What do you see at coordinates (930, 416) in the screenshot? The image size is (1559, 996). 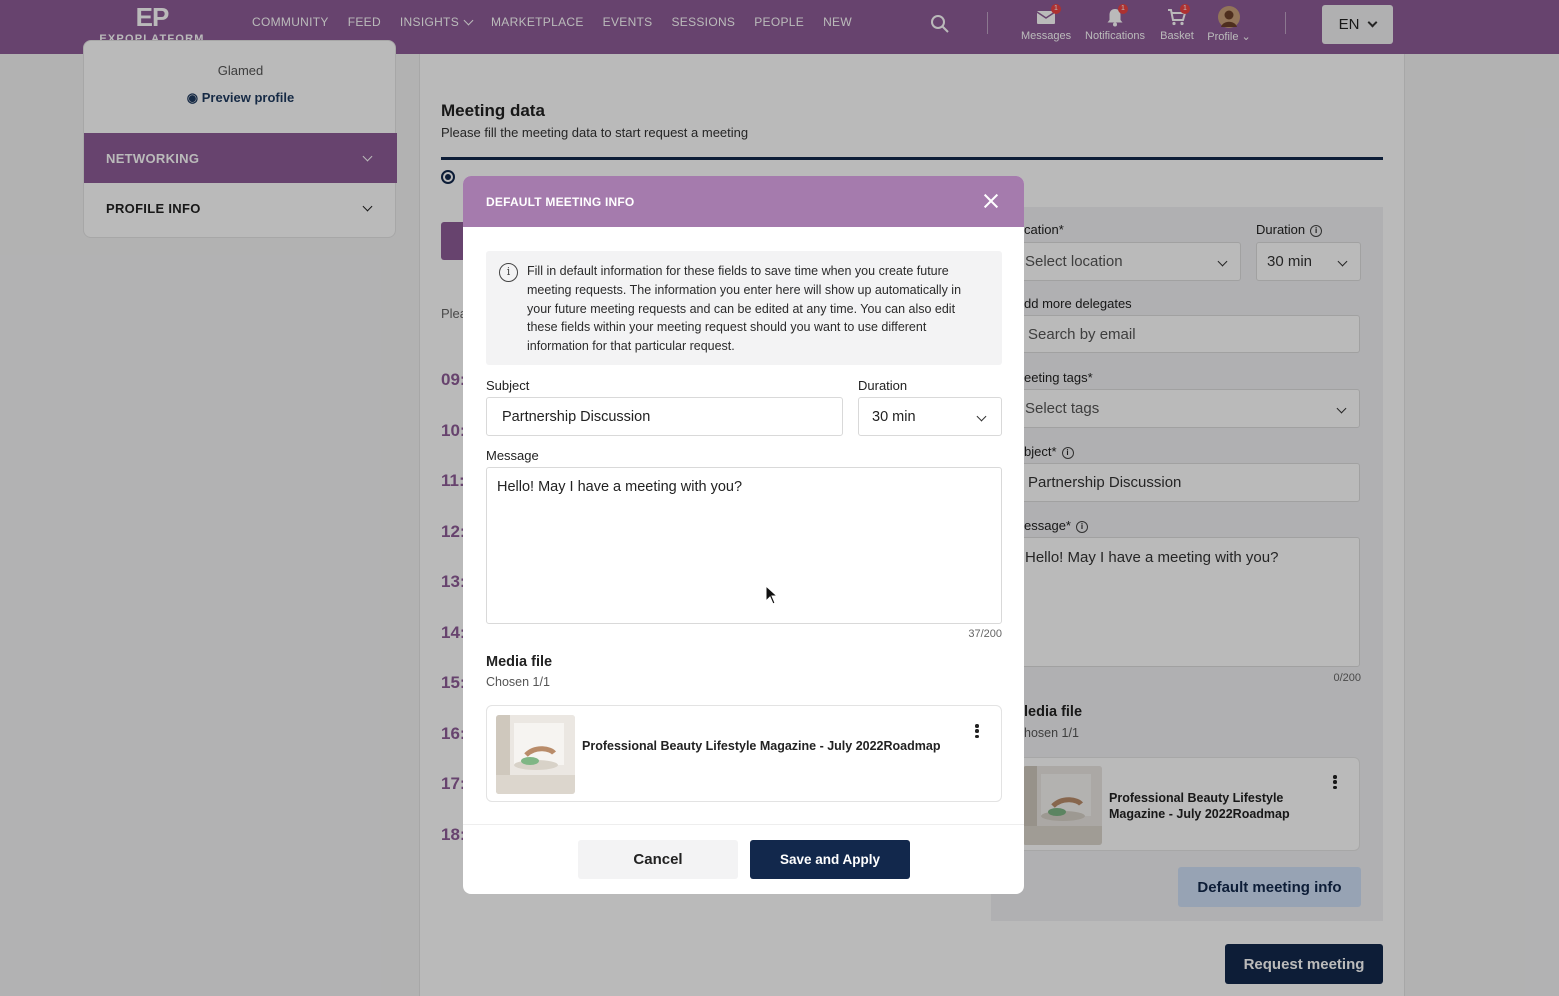 I see `duration-select: 30 min` at bounding box center [930, 416].